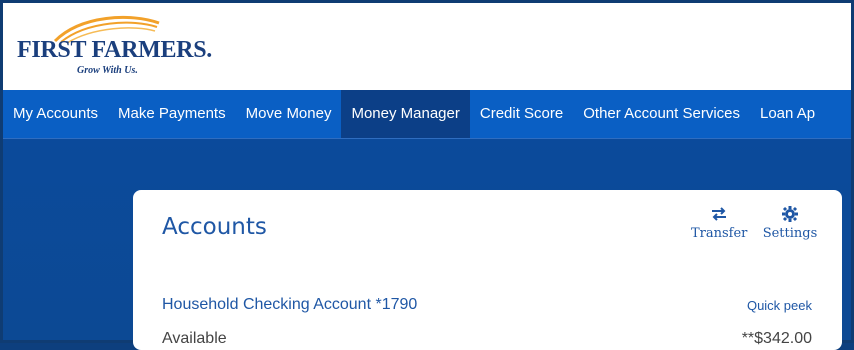 This screenshot has width=854, height=350. I want to click on settings-button: Settings, so click(790, 223).